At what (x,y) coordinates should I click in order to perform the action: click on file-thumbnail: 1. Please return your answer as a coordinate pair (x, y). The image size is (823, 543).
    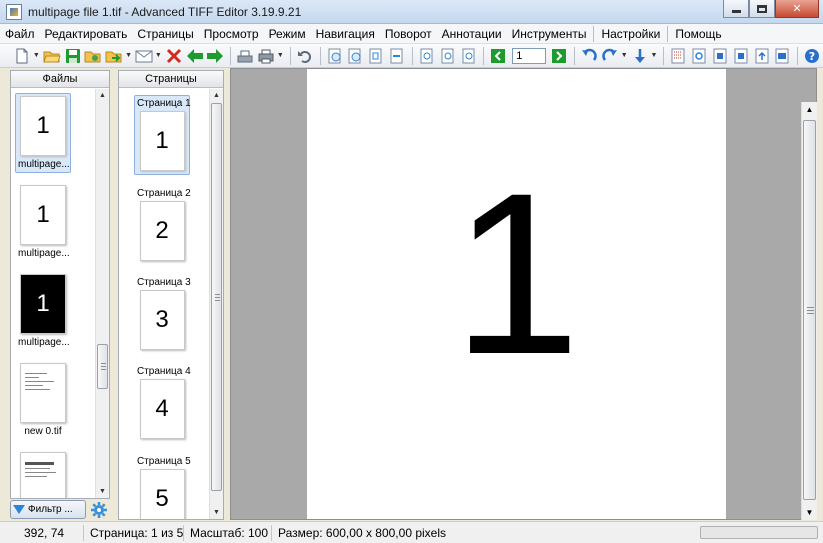
    Looking at the image, I should click on (43, 215).